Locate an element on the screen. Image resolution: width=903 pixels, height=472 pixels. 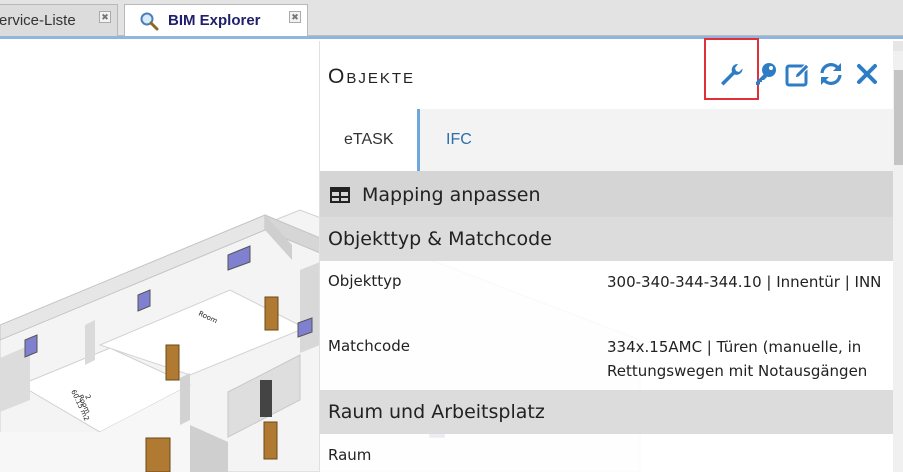
scrollbar-thumb is located at coordinates (898, 117).